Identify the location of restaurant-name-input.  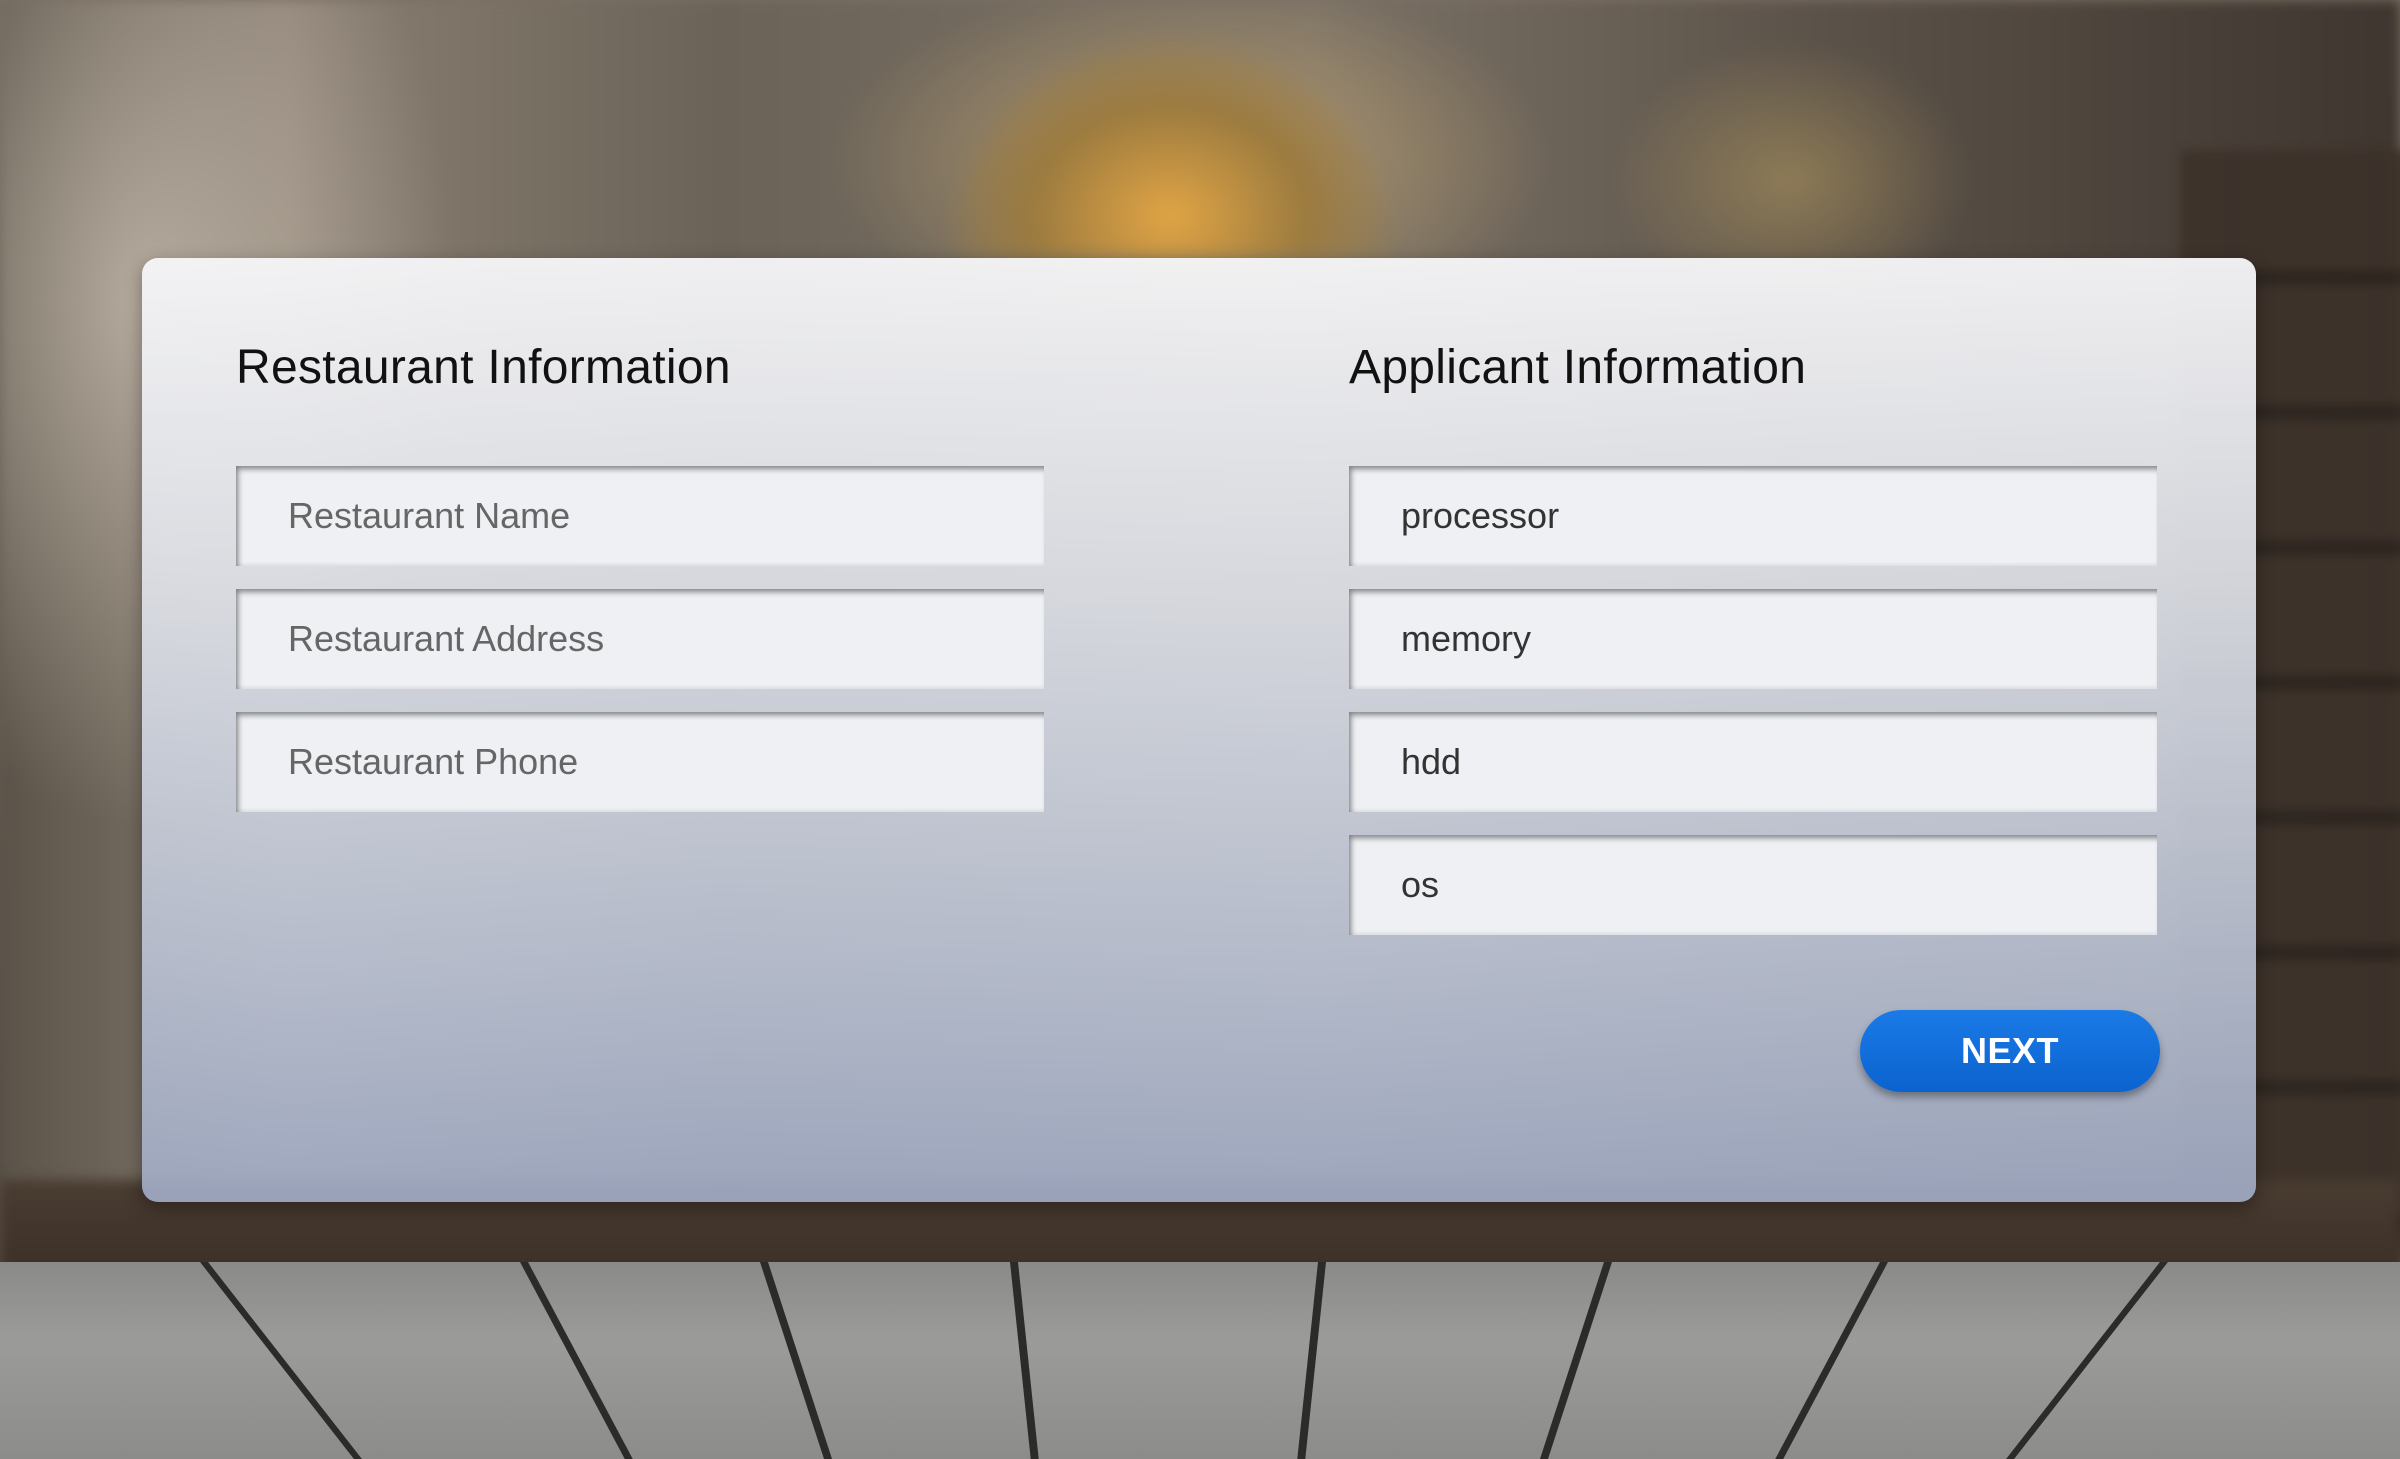
(640, 516).